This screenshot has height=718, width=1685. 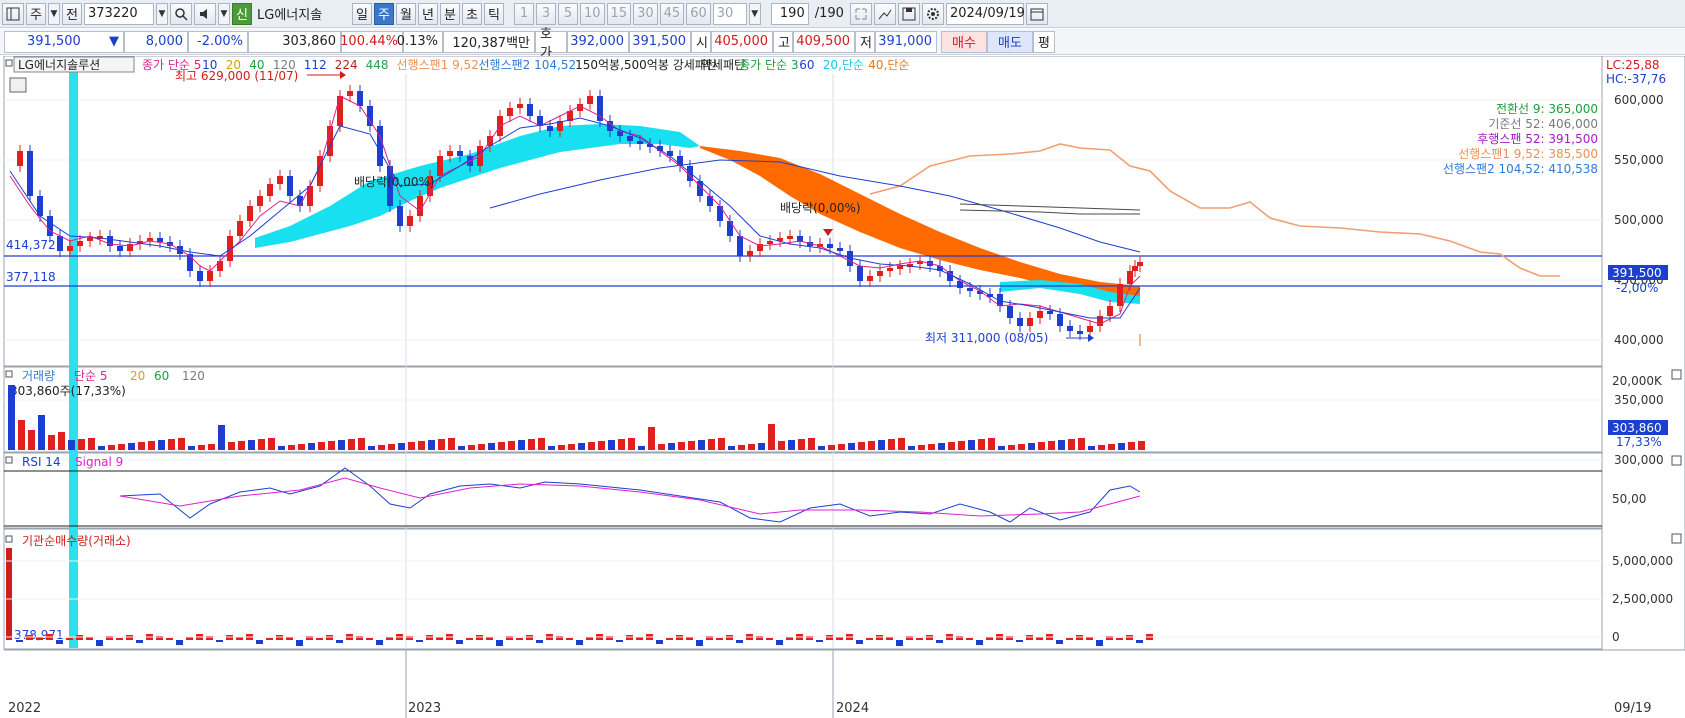 What do you see at coordinates (371, 41) in the screenshot?
I see `volume-ratio: 100.44%` at bounding box center [371, 41].